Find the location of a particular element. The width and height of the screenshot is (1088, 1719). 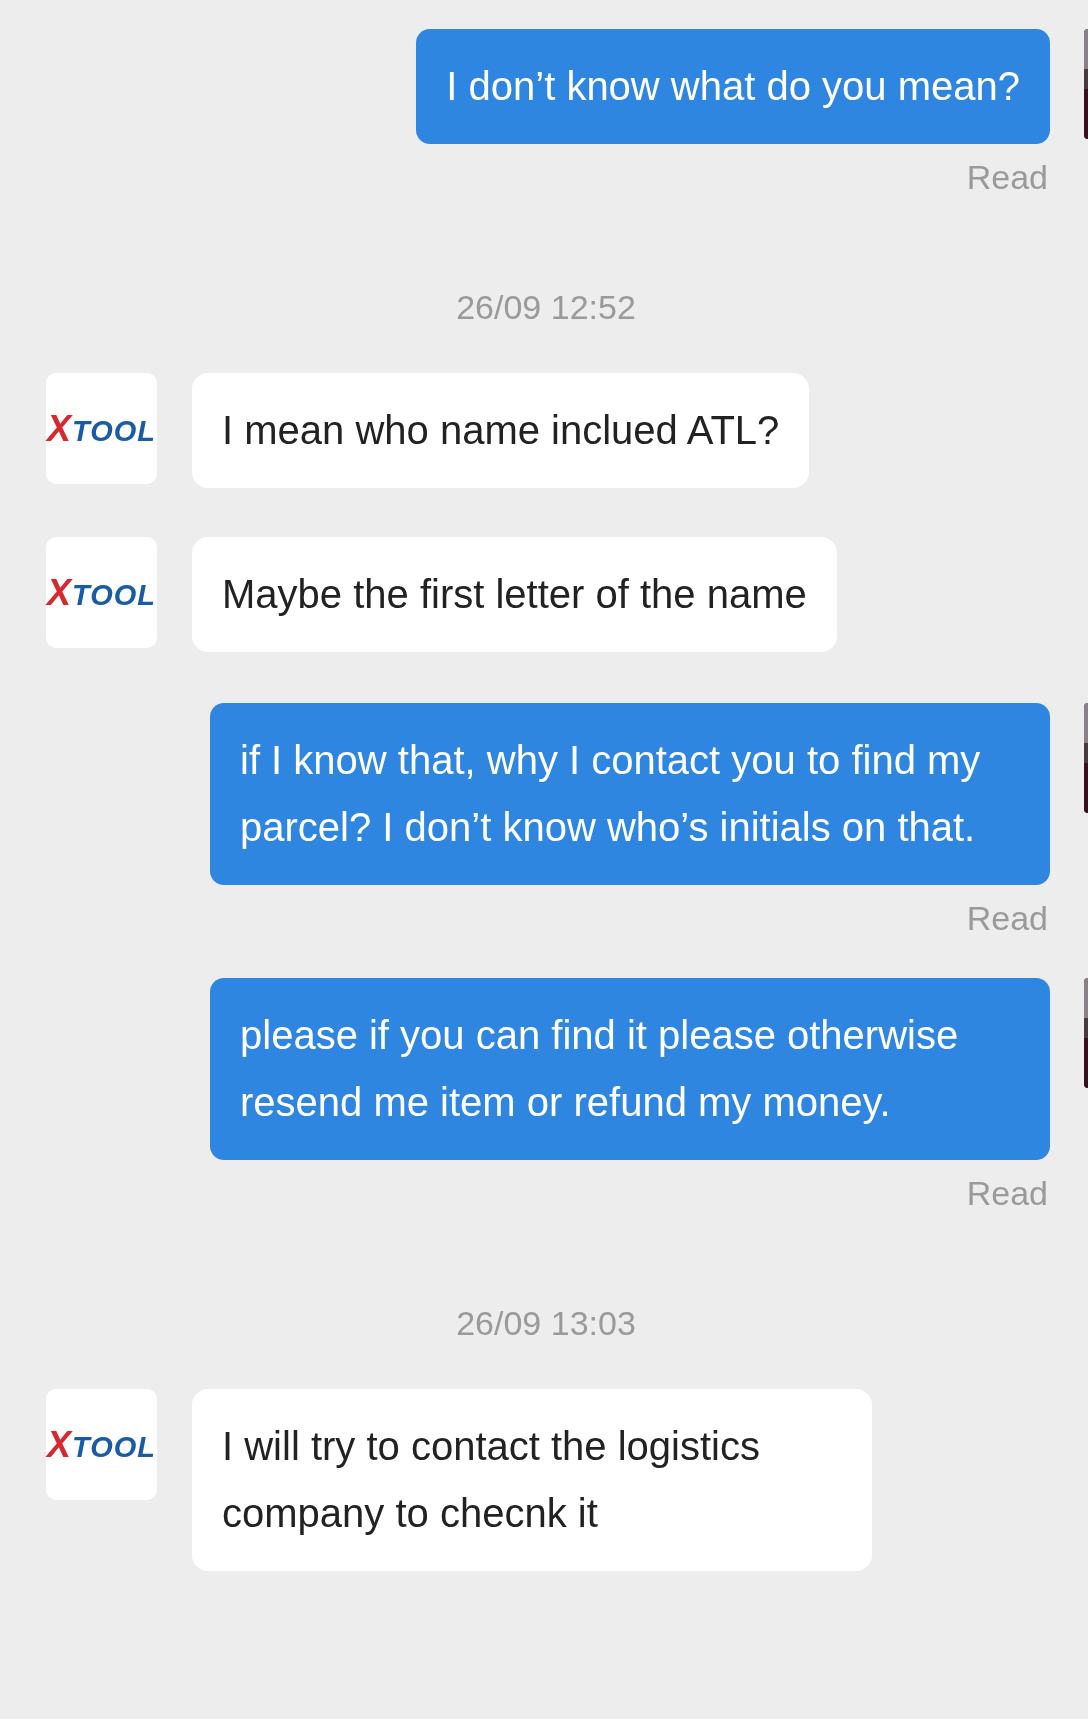

received-message: Maybe the first letter of the name is located at coordinates (514, 594).